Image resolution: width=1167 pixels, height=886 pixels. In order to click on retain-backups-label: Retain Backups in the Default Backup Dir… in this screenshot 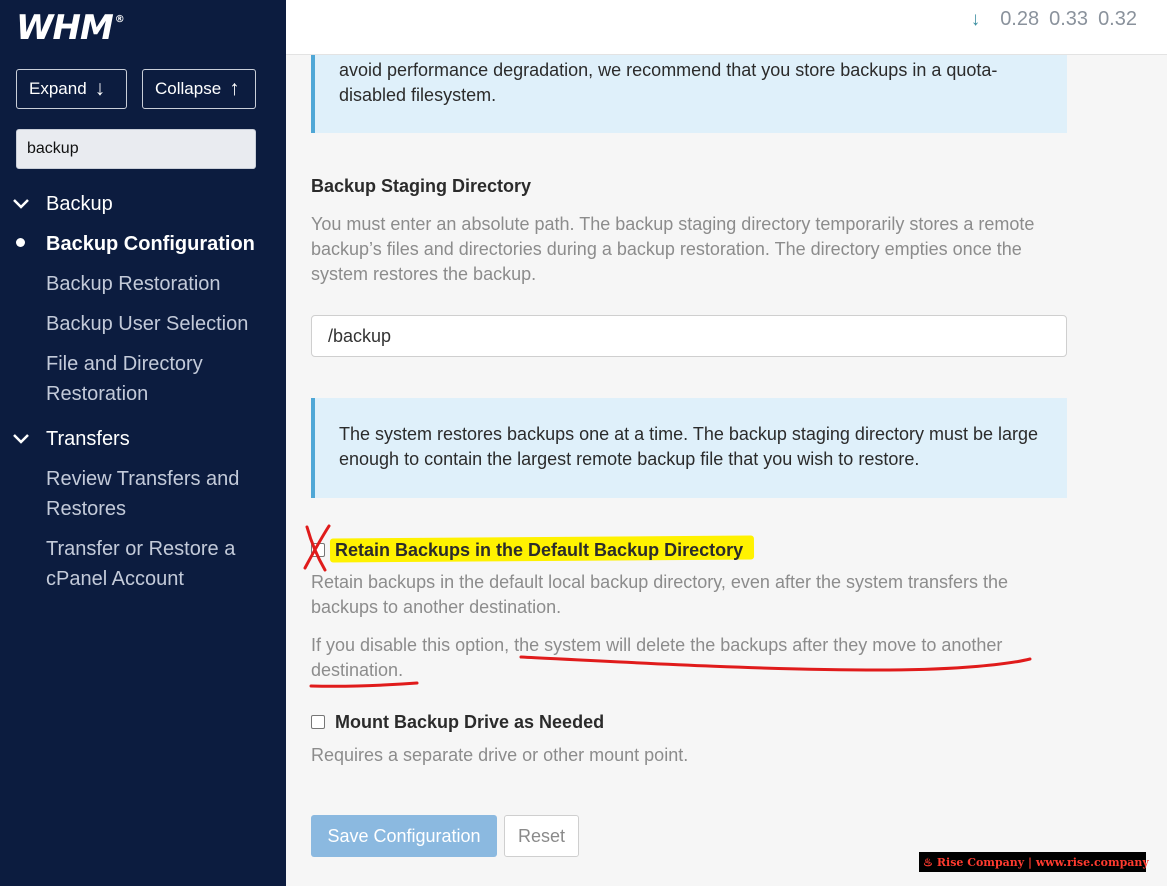, I will do `click(539, 550)`.